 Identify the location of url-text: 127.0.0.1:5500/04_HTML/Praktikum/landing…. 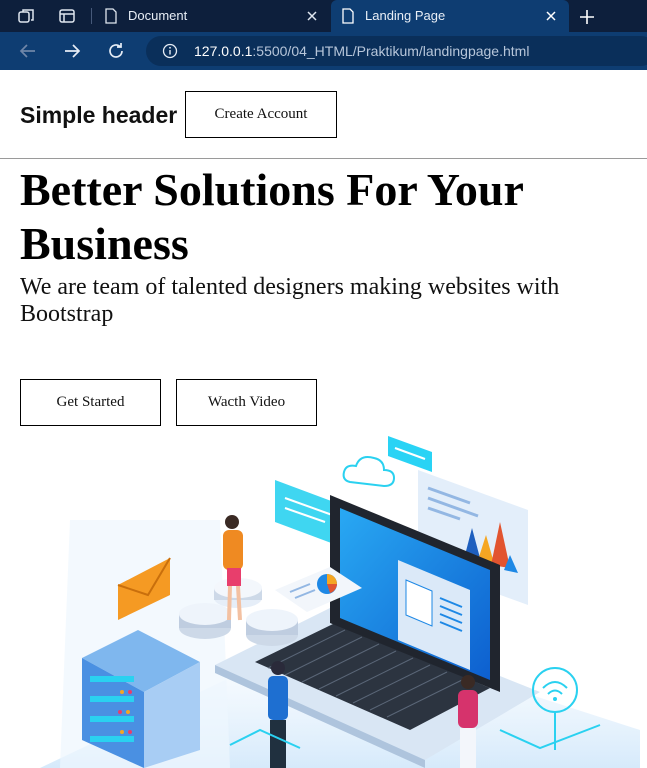
(361, 51).